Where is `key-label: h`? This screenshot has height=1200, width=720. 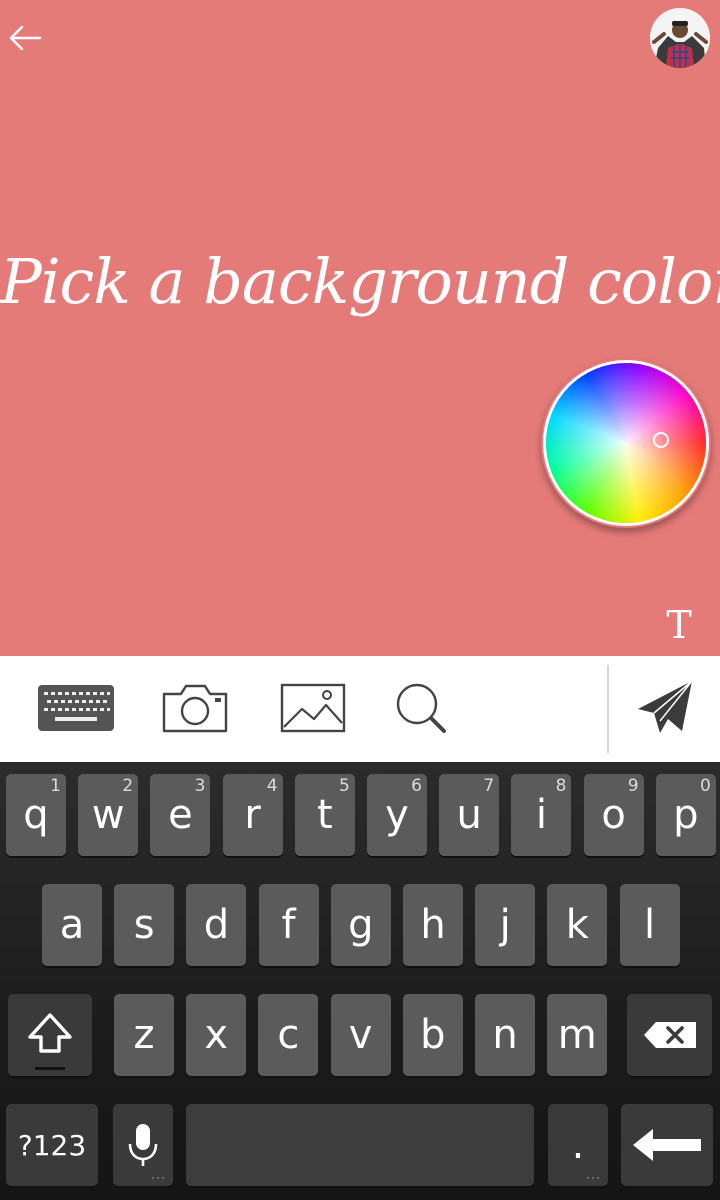
key-label: h is located at coordinates (433, 925).